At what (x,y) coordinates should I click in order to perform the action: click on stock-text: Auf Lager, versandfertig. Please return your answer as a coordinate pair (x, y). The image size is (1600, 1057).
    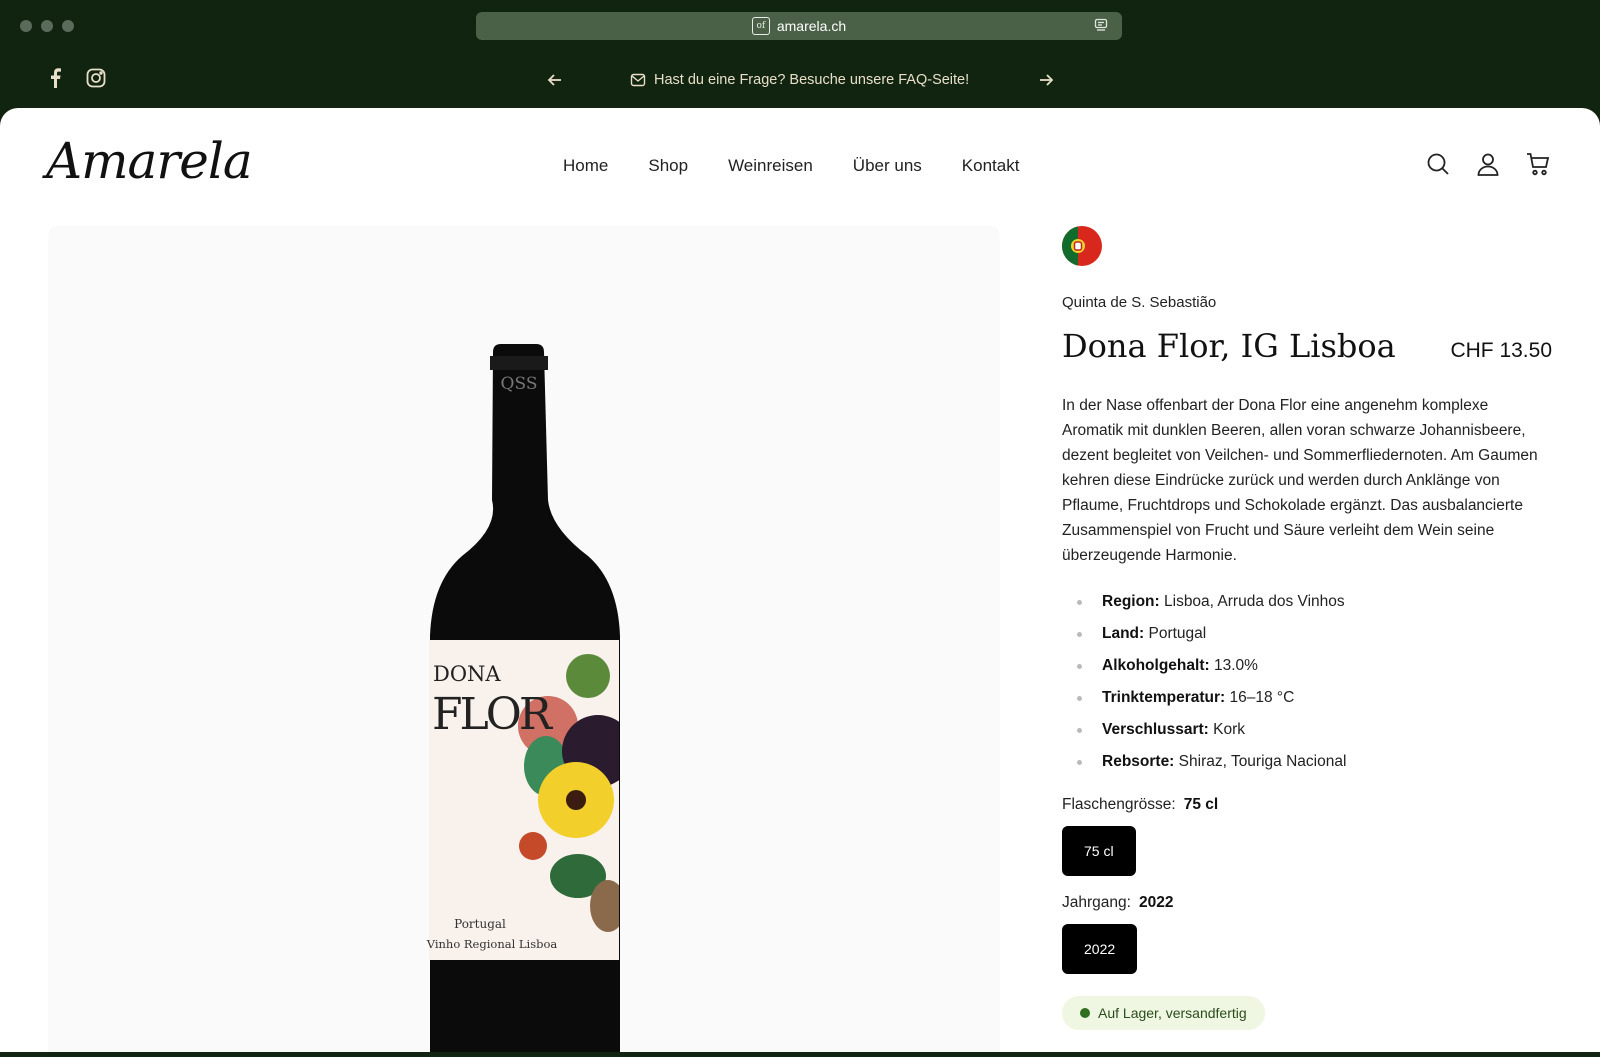
    Looking at the image, I should click on (1172, 1013).